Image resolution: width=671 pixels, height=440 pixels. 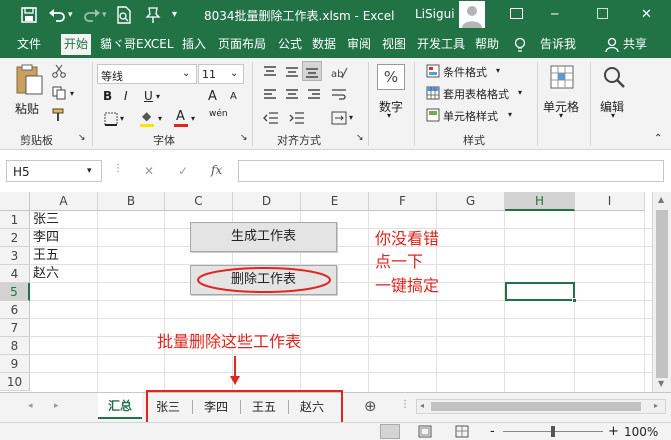 What do you see at coordinates (15, 292) in the screenshot?
I see `row-header-selected: 5` at bounding box center [15, 292].